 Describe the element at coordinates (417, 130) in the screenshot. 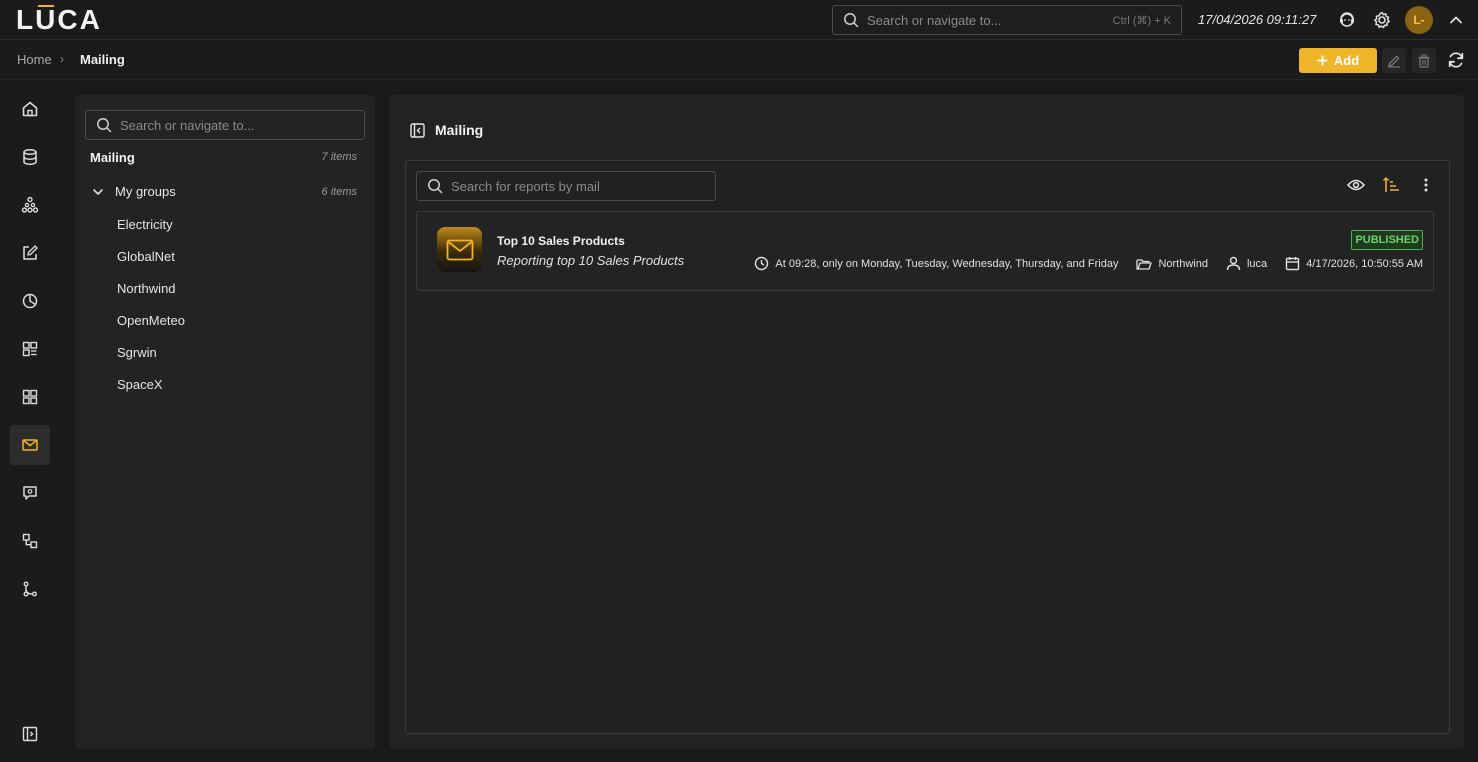

I see `collapse-panel-icon` at that location.